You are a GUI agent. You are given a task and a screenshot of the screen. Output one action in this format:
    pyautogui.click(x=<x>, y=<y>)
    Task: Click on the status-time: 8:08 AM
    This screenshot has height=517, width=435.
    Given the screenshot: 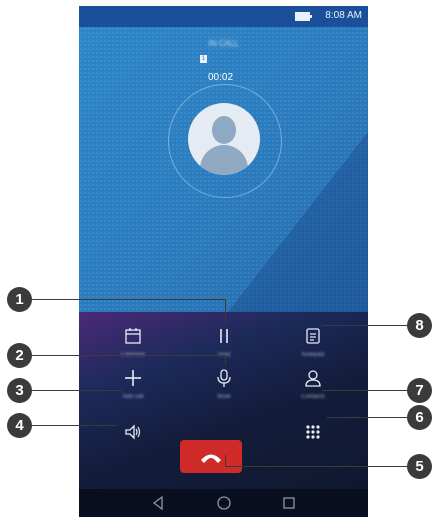 What is the action you would take?
    pyautogui.click(x=343, y=15)
    